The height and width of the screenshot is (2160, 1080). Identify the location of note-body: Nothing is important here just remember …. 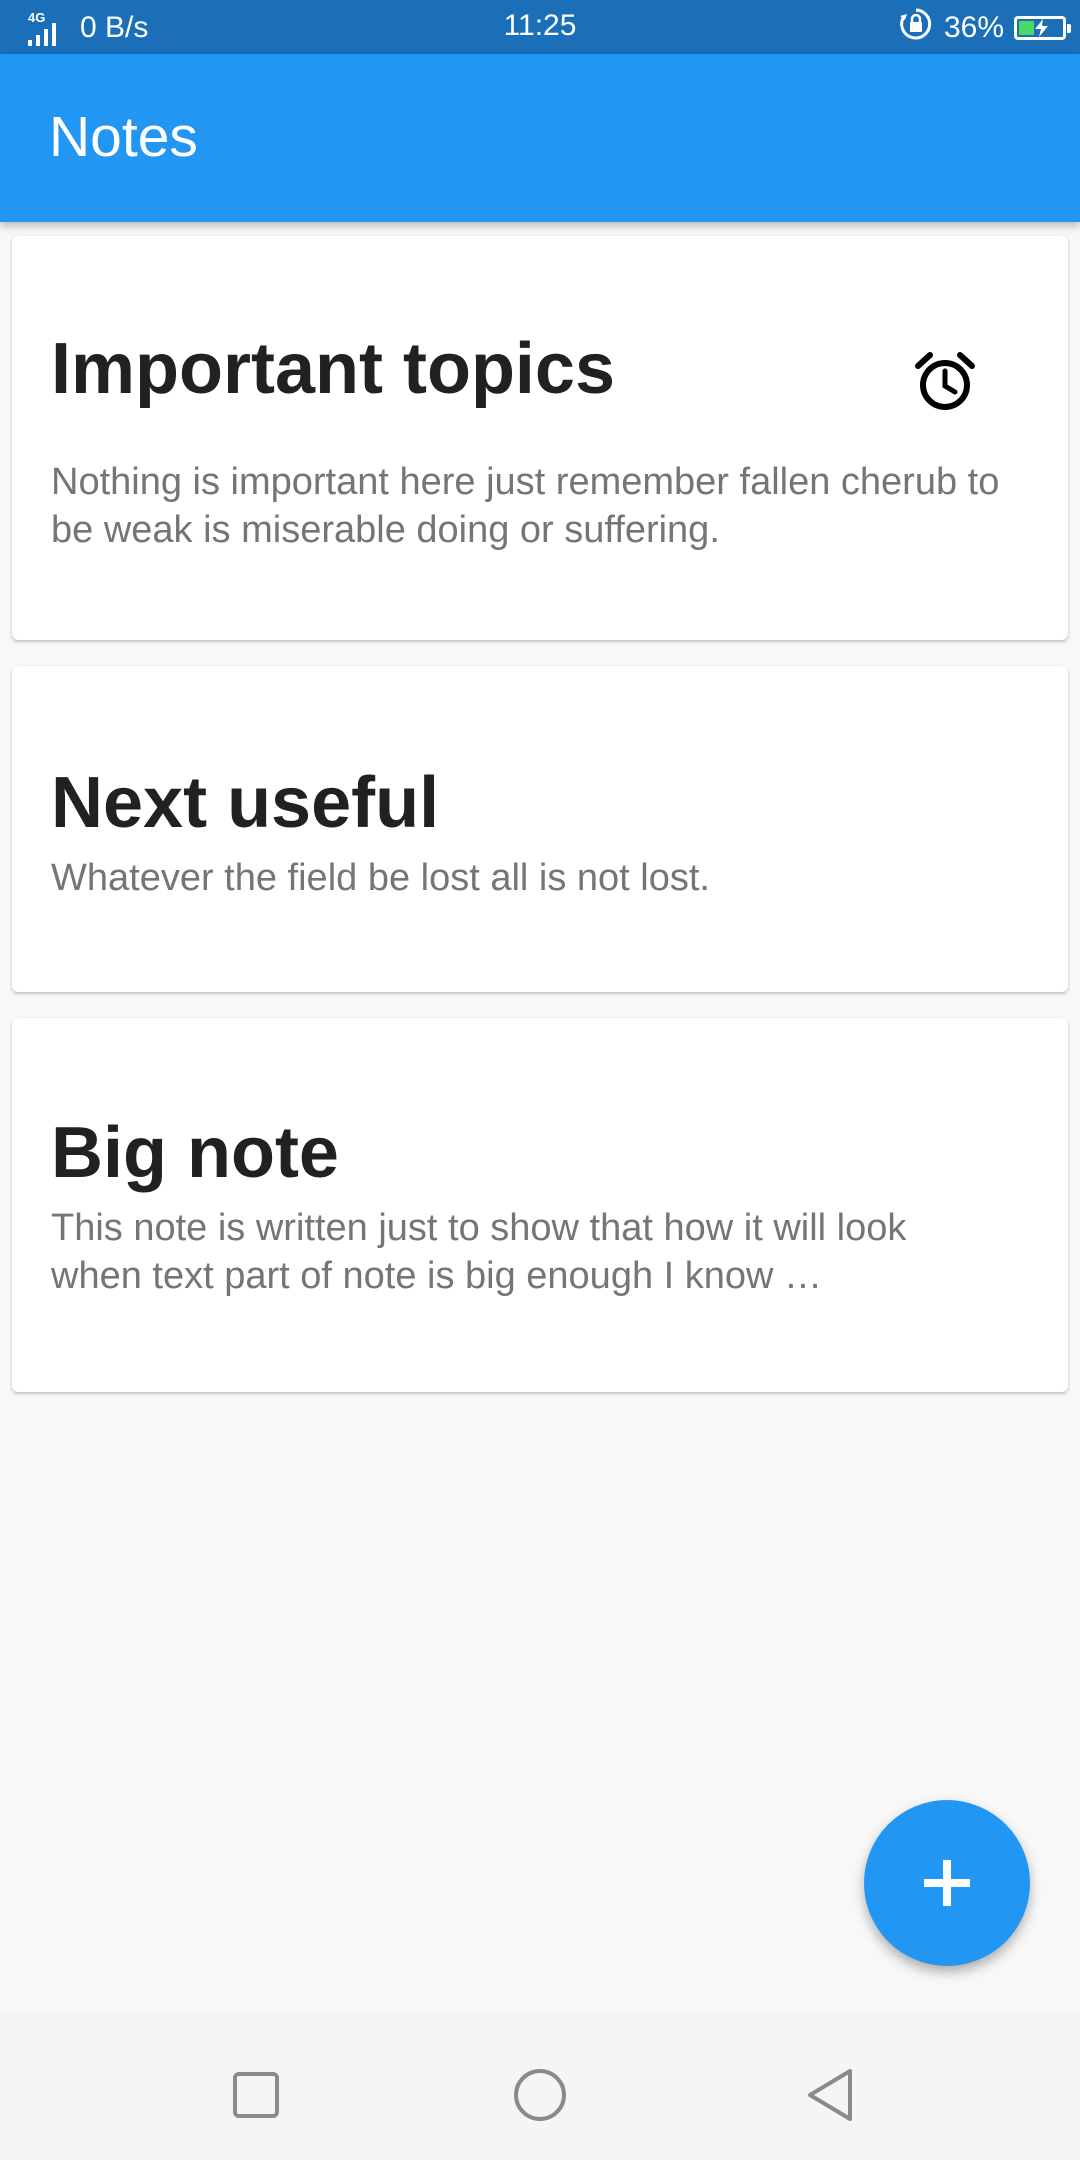
(525, 506).